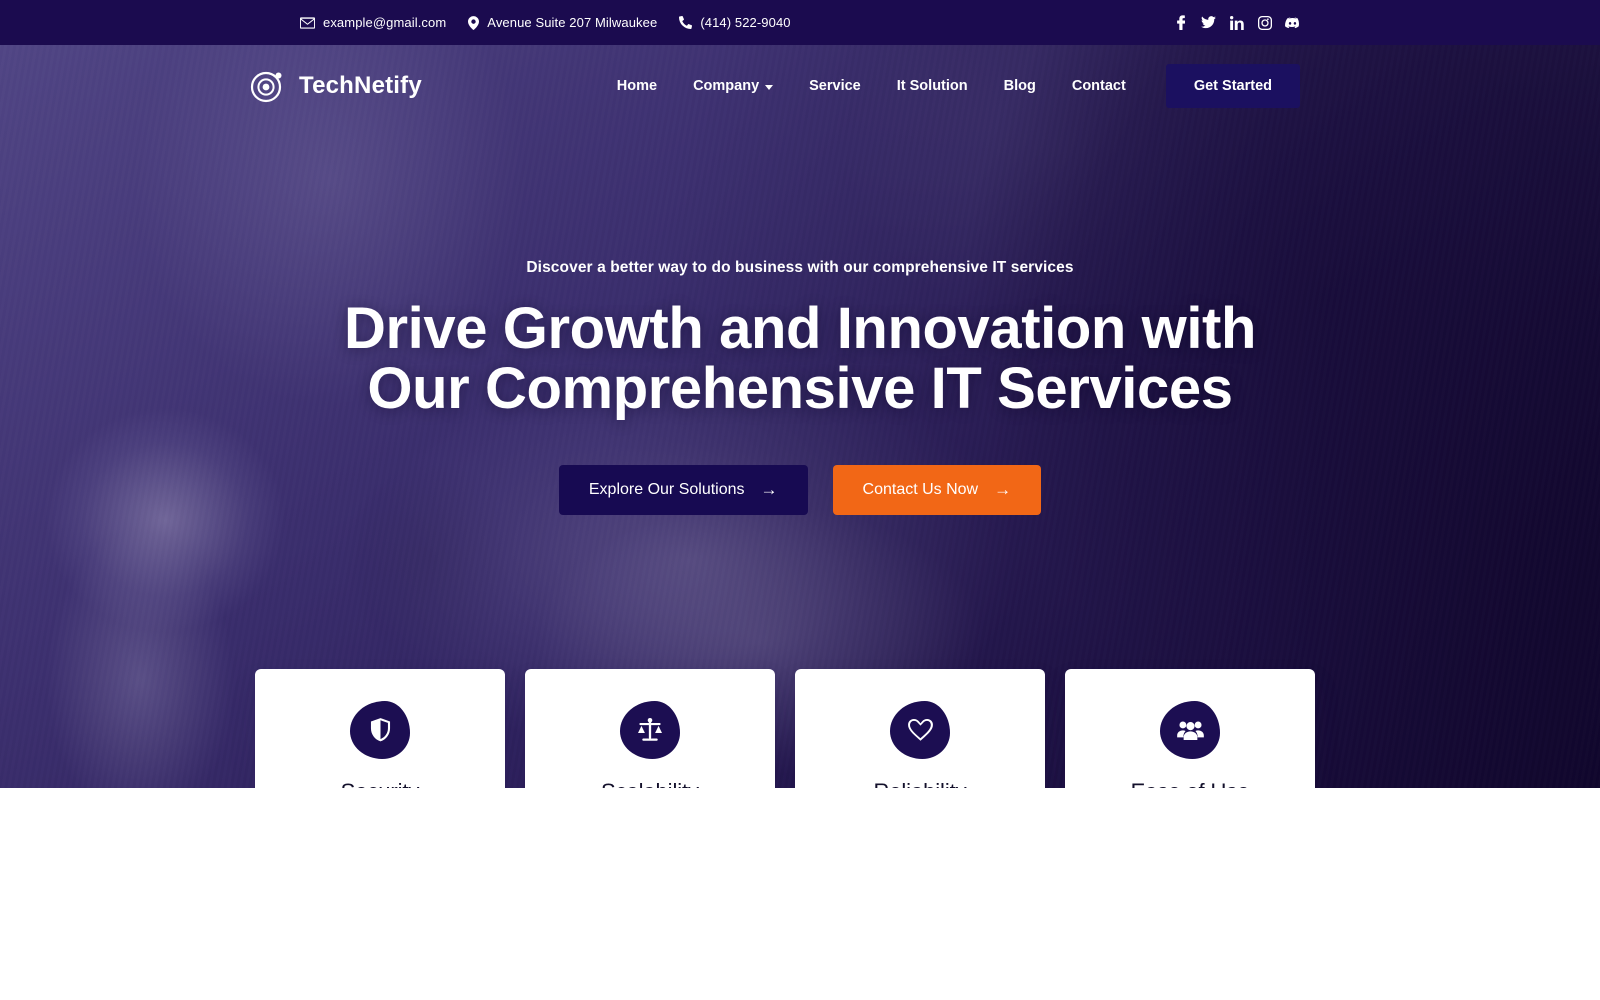 The width and height of the screenshot is (1600, 1000). I want to click on nav-item-company: Company, so click(733, 86).